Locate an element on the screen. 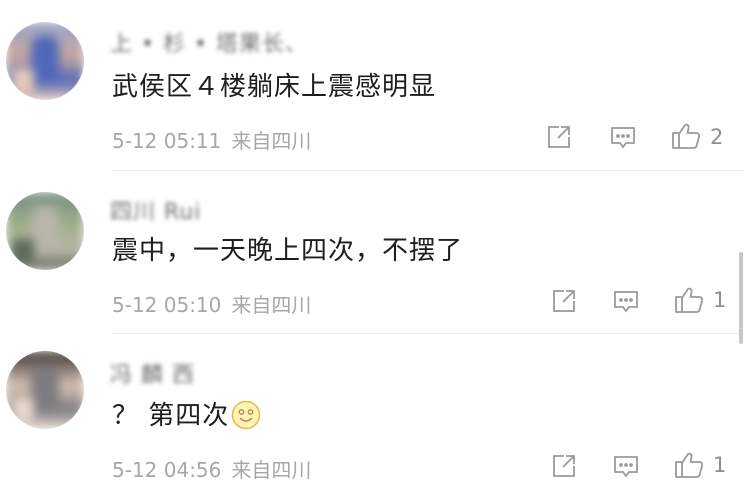 The height and width of the screenshot is (493, 744). comment-date: 5-12 05:10 is located at coordinates (167, 305).